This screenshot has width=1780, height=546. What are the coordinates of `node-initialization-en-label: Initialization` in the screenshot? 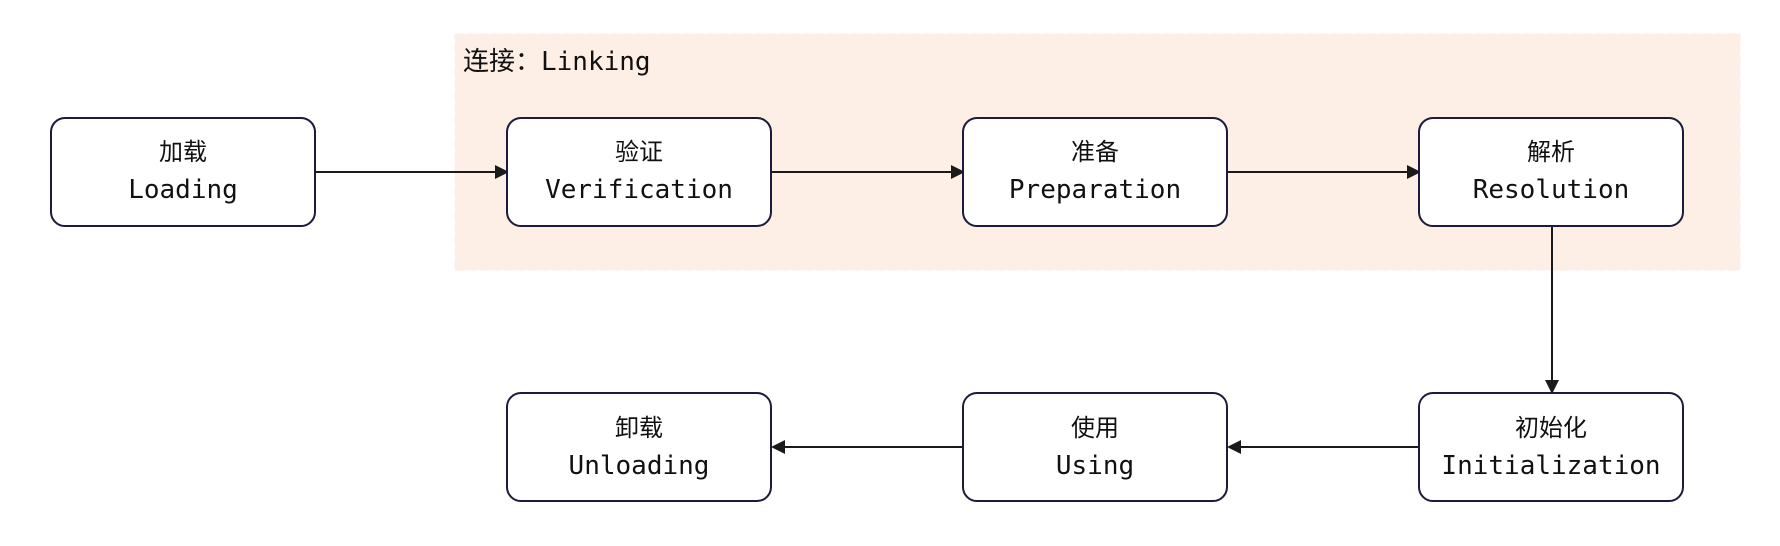 It's located at (1550, 466).